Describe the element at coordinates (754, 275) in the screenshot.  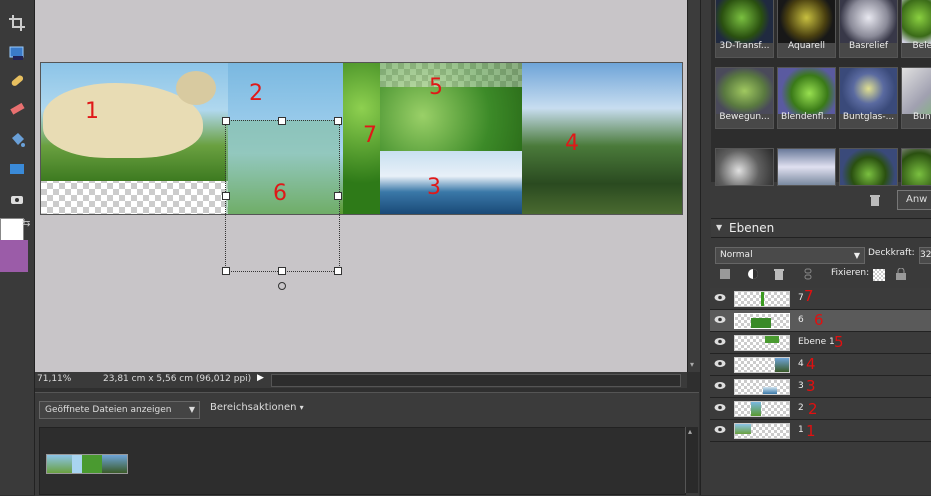
I see `adjustment-layer-icon` at that location.